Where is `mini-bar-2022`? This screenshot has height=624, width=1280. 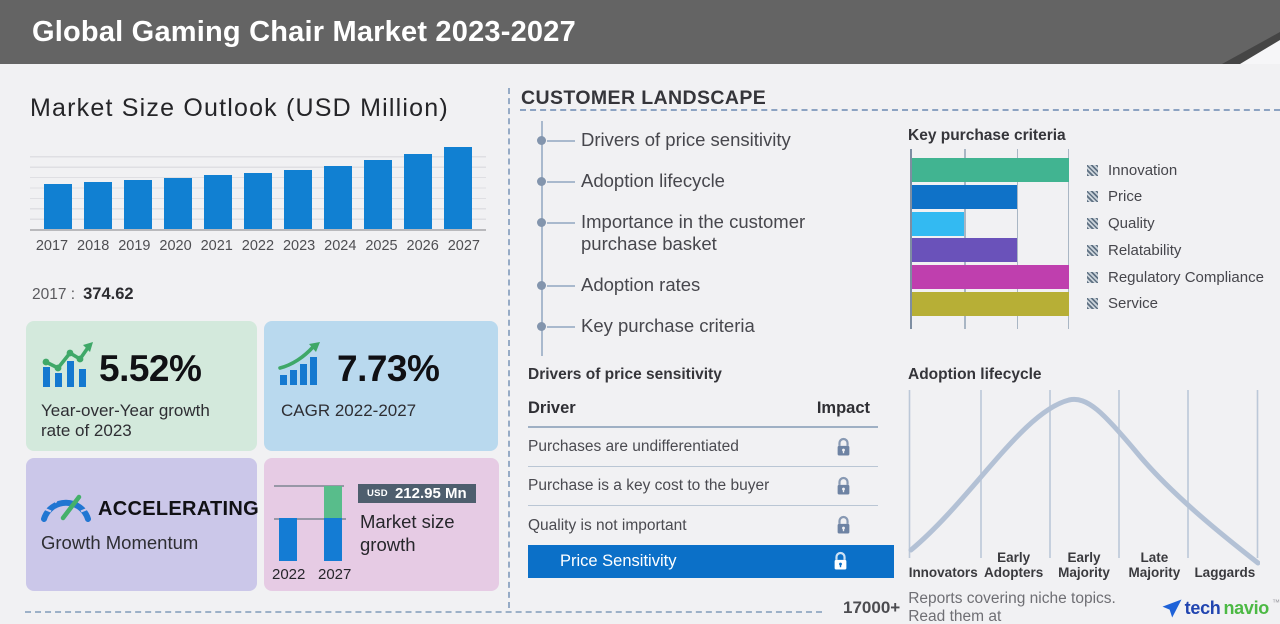
mini-bar-2022 is located at coordinates (288, 539).